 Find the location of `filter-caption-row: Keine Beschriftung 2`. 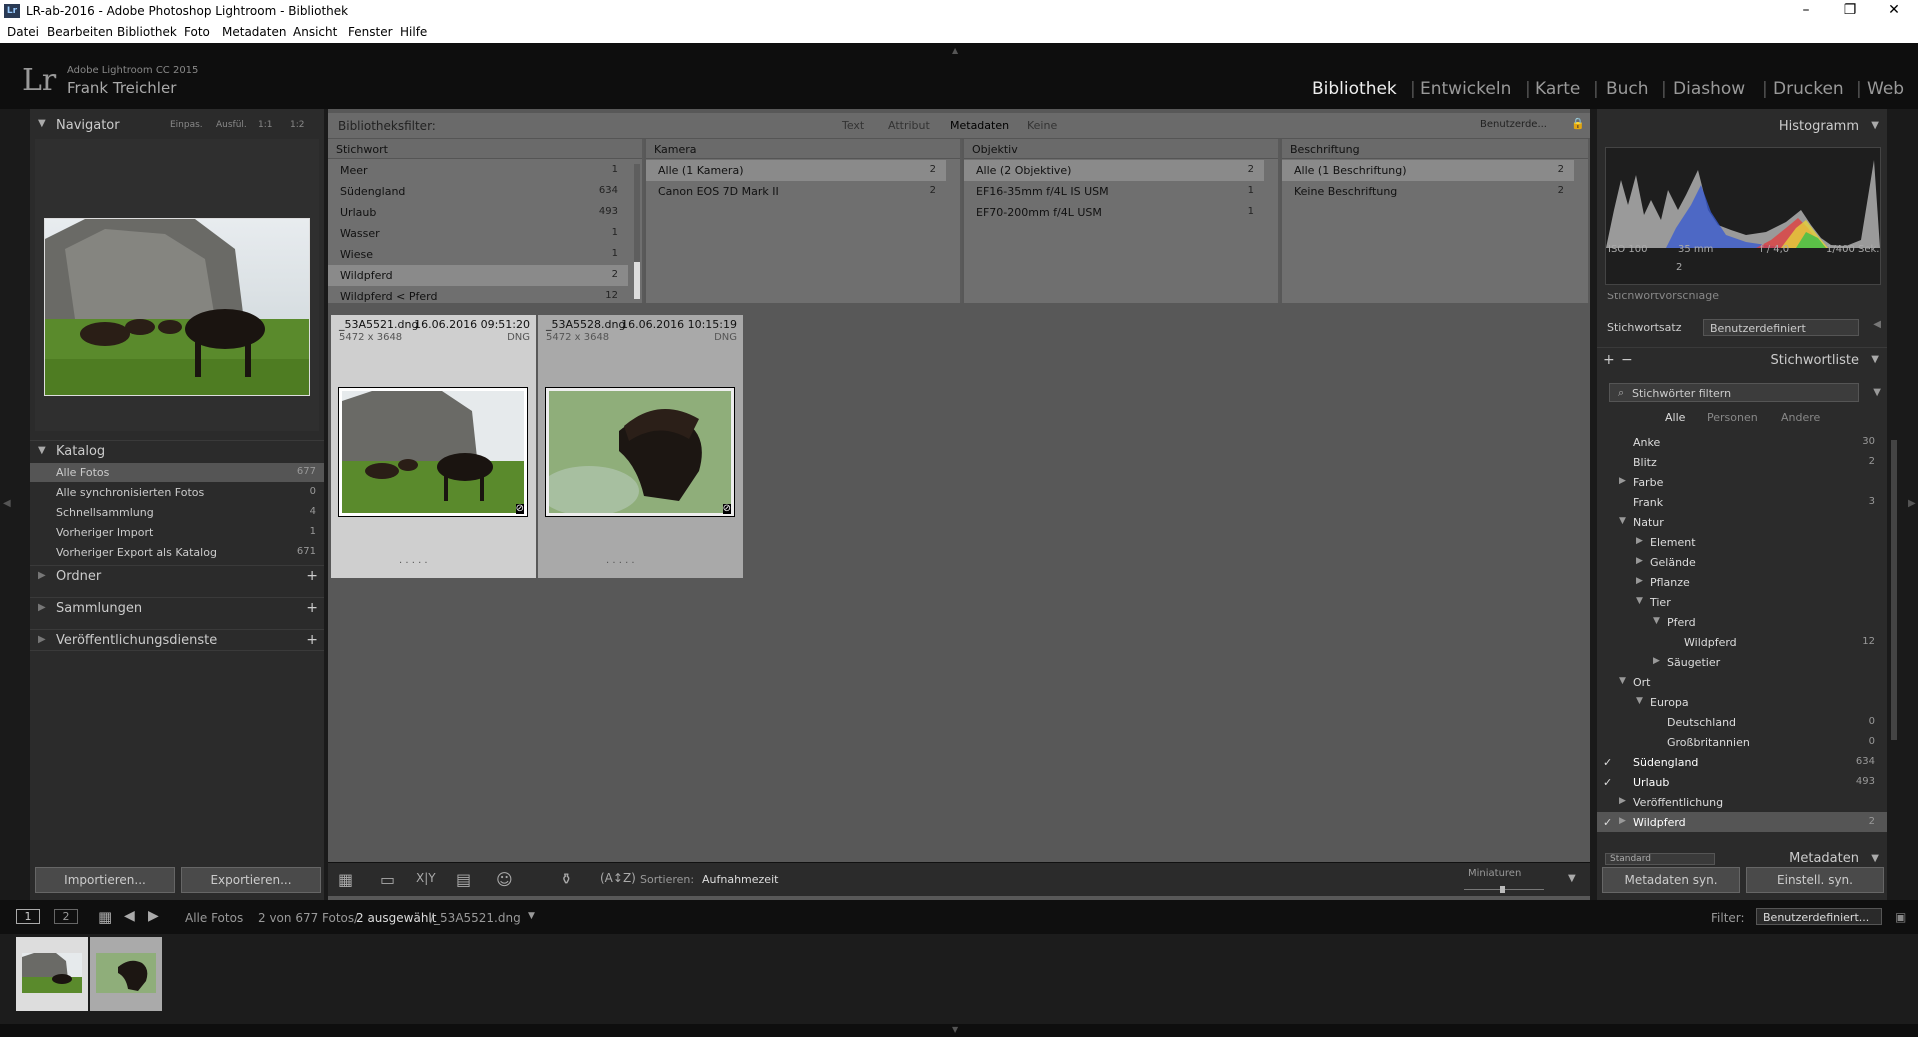

filter-caption-row: Keine Beschriftung 2 is located at coordinates (1428, 191).